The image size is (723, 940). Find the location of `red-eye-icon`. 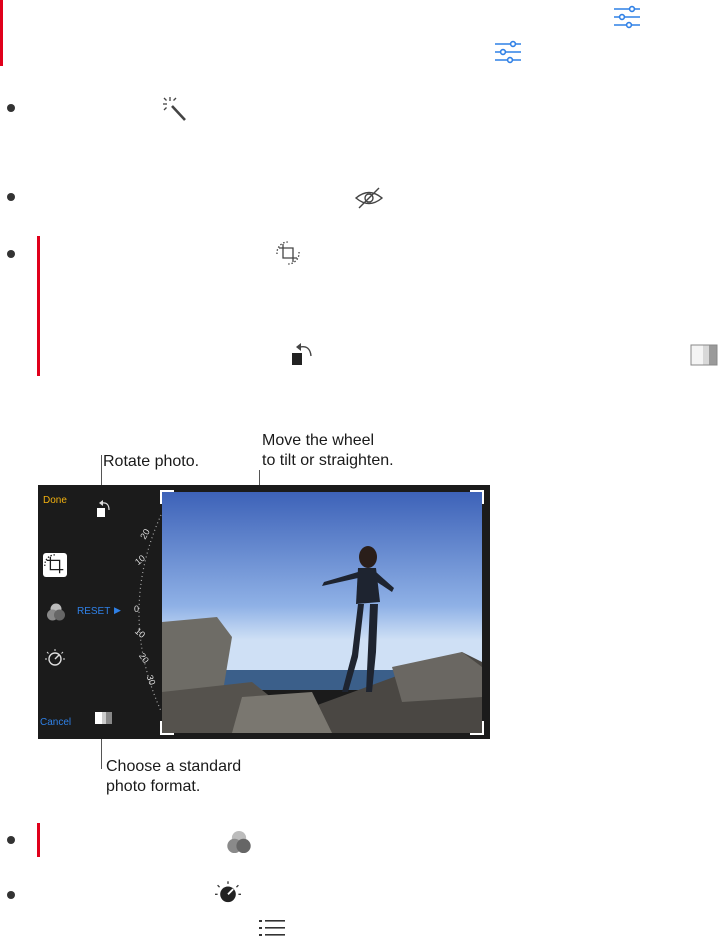

red-eye-icon is located at coordinates (369, 198).